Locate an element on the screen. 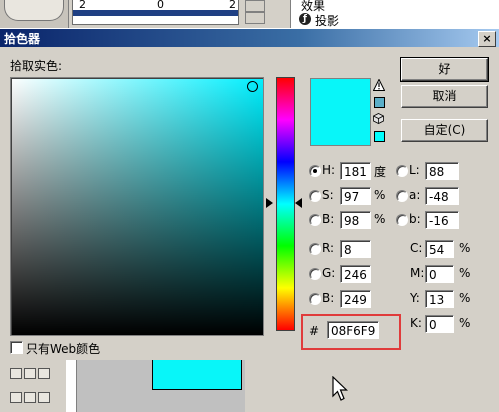  black-label: K: is located at coordinates (416, 323).